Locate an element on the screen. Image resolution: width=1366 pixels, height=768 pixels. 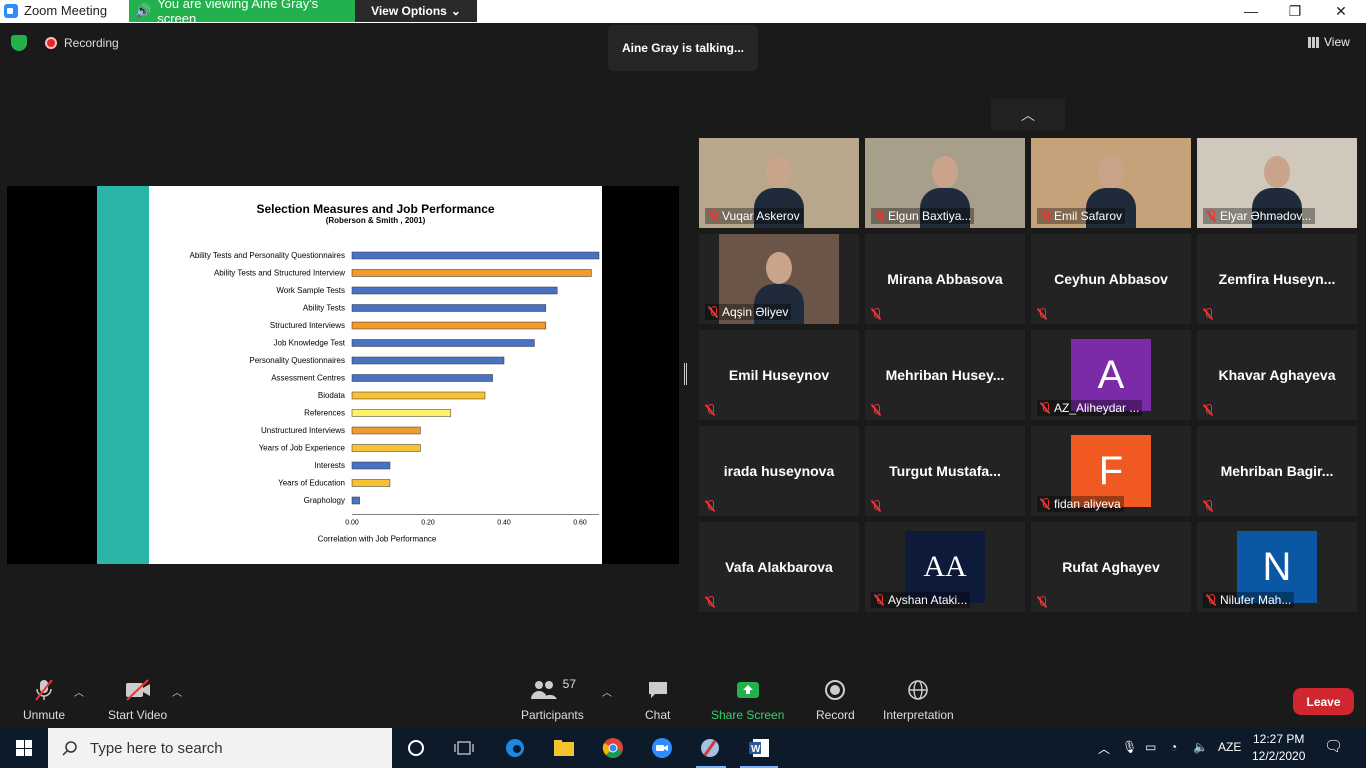
leave-button: Leave is located at coordinates (1323, 701).